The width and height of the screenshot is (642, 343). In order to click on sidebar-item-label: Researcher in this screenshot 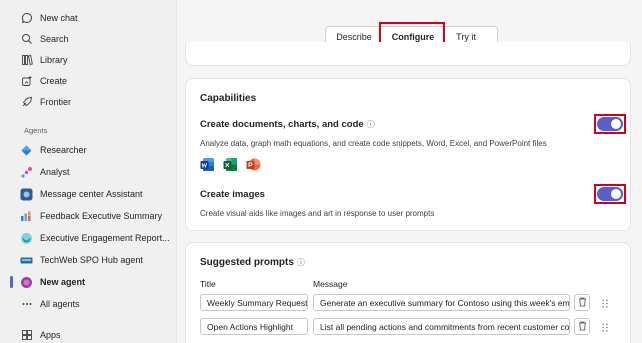, I will do `click(63, 150)`.